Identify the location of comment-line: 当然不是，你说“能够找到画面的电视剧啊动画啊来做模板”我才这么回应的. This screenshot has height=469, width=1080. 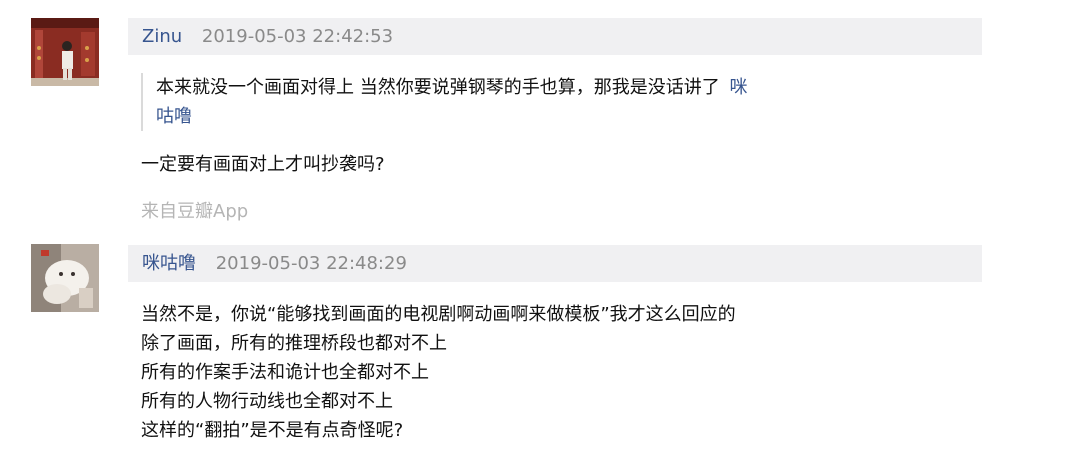
(438, 314).